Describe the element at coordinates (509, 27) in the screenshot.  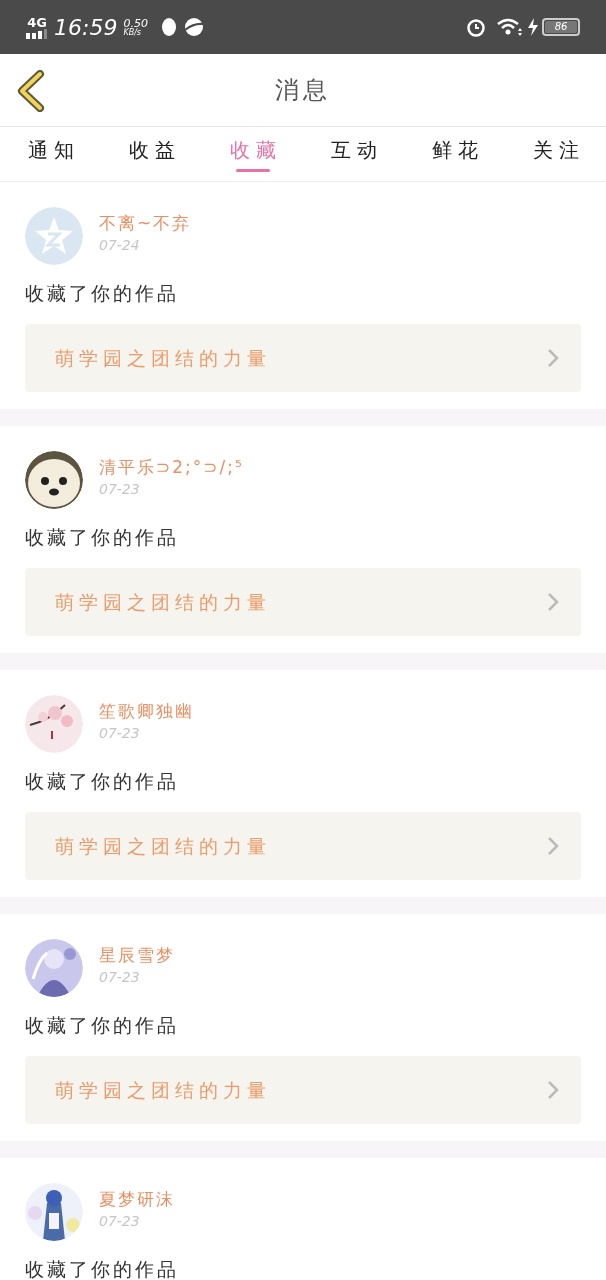
I see `wifi-icon` at that location.